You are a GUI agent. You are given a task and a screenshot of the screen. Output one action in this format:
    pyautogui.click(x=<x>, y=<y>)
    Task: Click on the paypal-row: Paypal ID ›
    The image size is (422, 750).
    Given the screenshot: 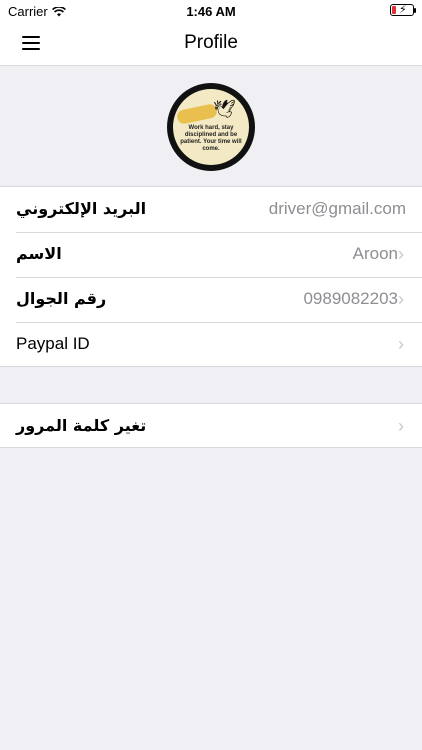 What is the action you would take?
    pyautogui.click(x=211, y=344)
    